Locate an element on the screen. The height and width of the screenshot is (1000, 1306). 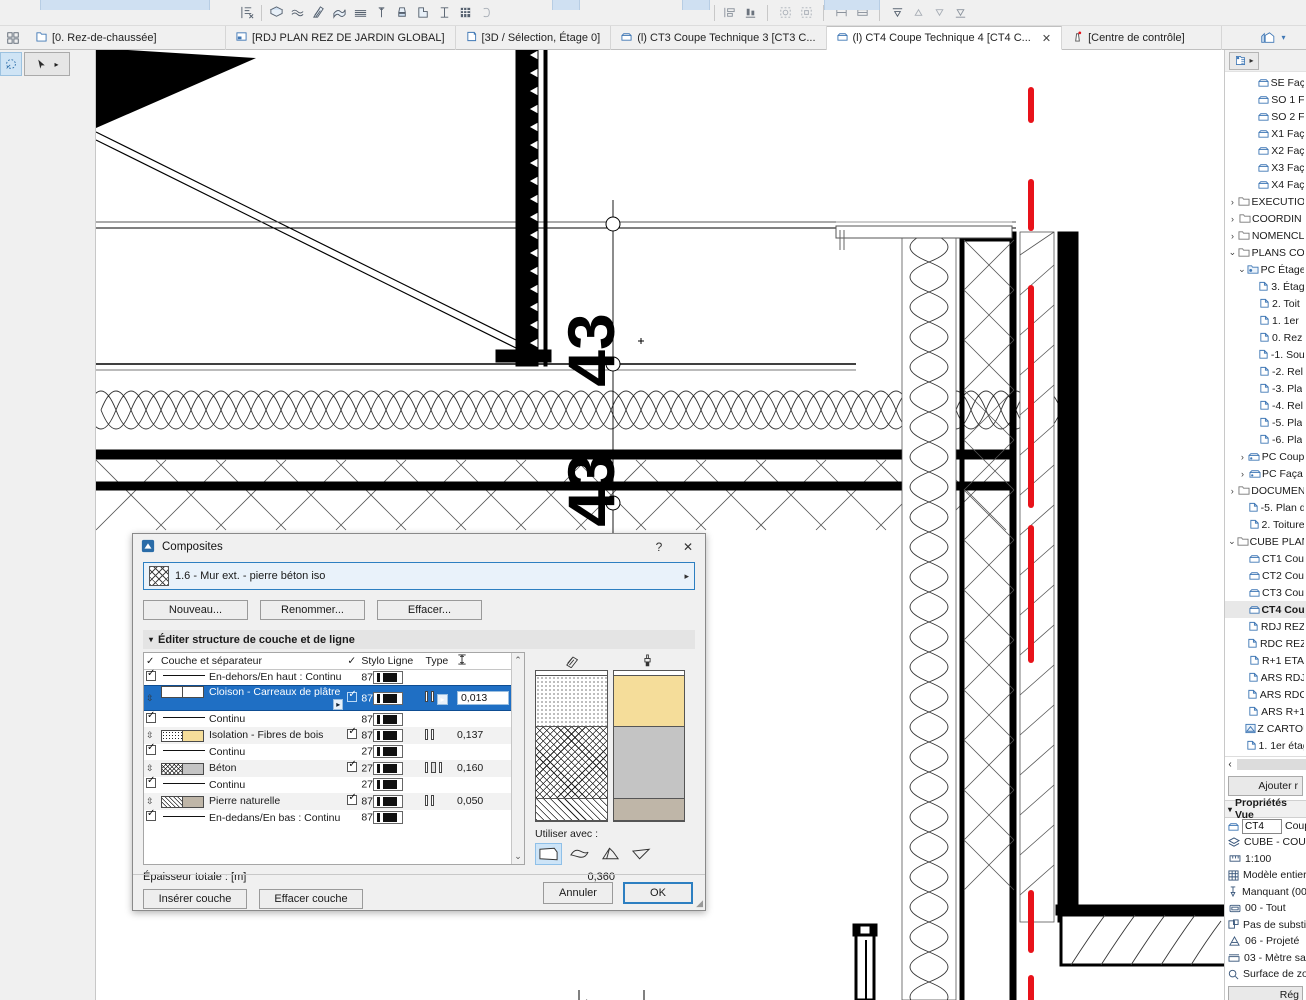
roof-use-icon is located at coordinates (610, 854).